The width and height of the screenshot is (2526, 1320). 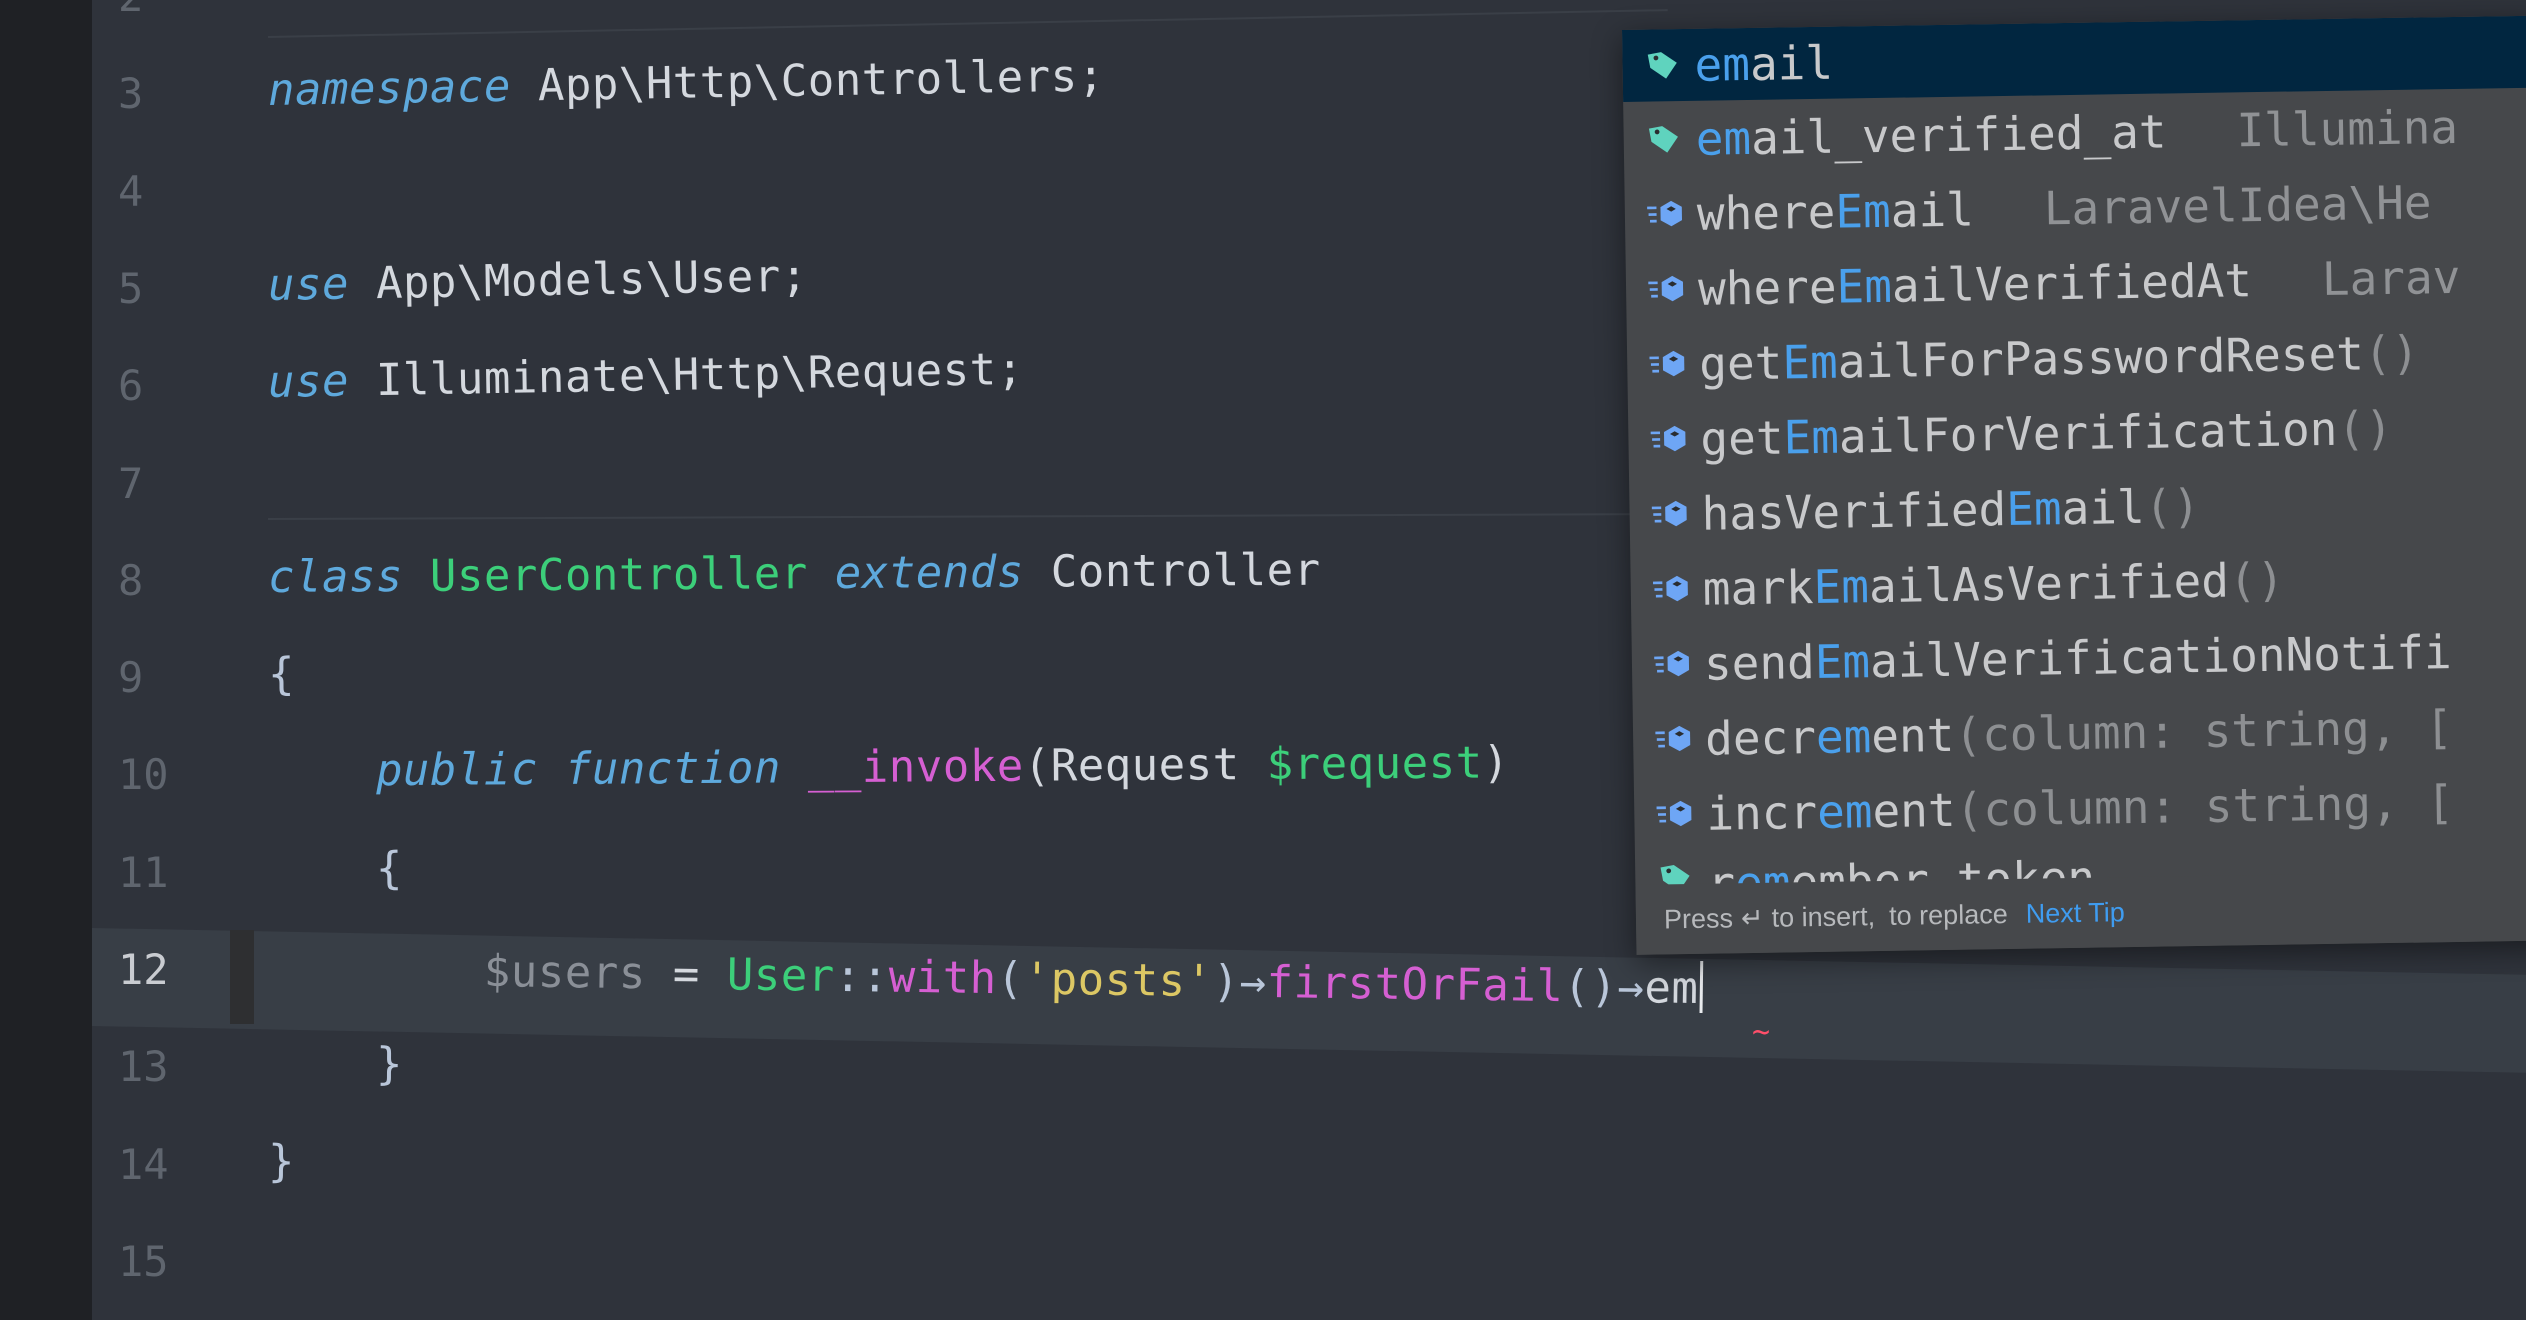 What do you see at coordinates (781, 975) in the screenshot?
I see `code-token: User` at bounding box center [781, 975].